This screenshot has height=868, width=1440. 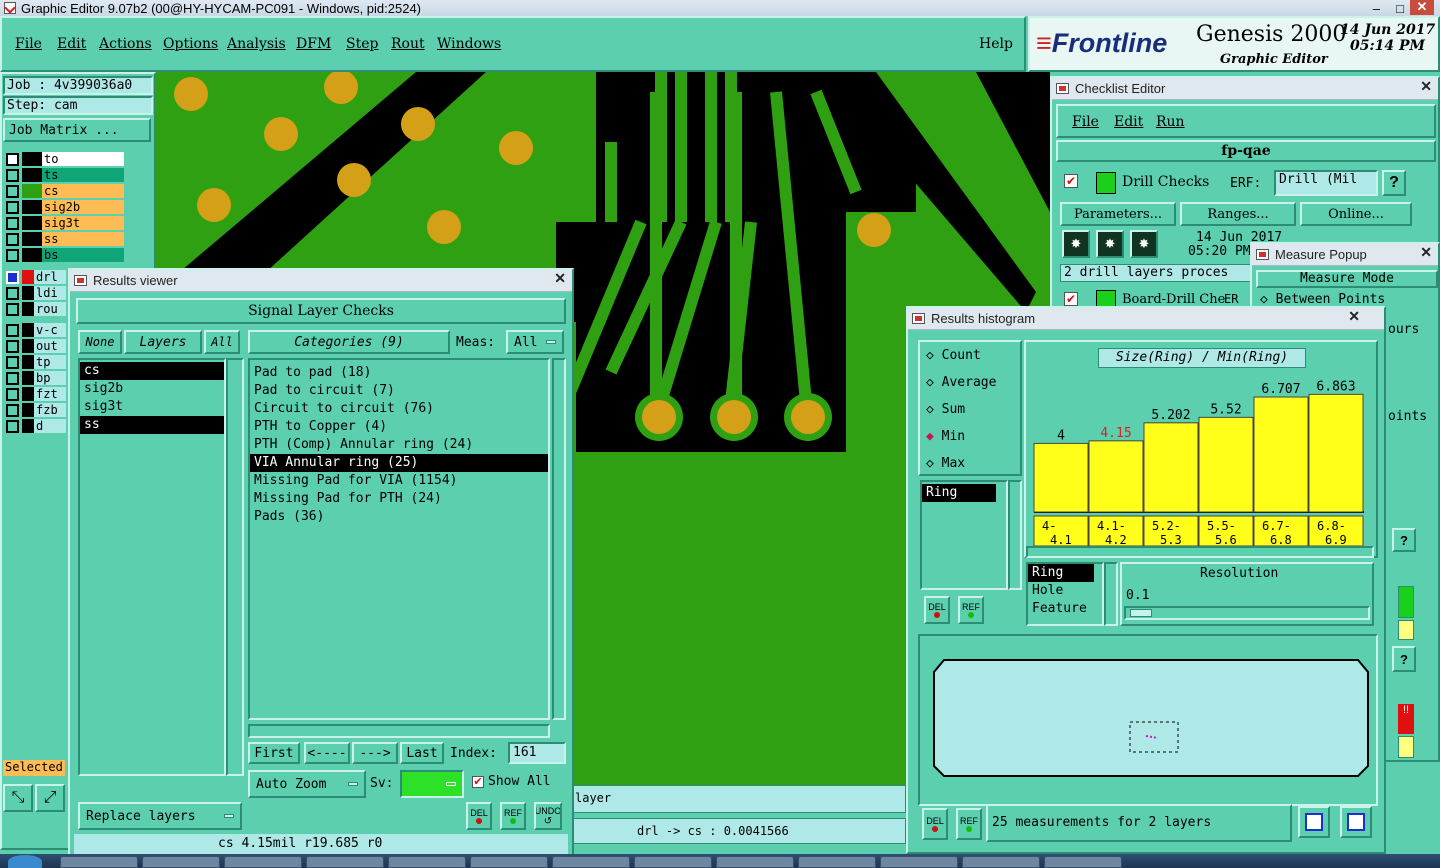 I want to click on layer-row: fzt, so click(x=36, y=394).